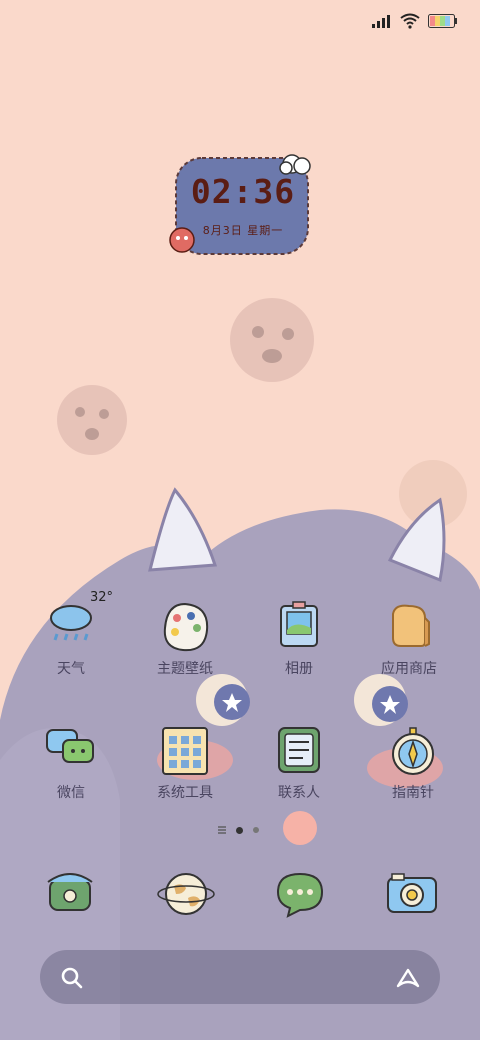  What do you see at coordinates (256, 830) in the screenshot?
I see `page-dot` at bounding box center [256, 830].